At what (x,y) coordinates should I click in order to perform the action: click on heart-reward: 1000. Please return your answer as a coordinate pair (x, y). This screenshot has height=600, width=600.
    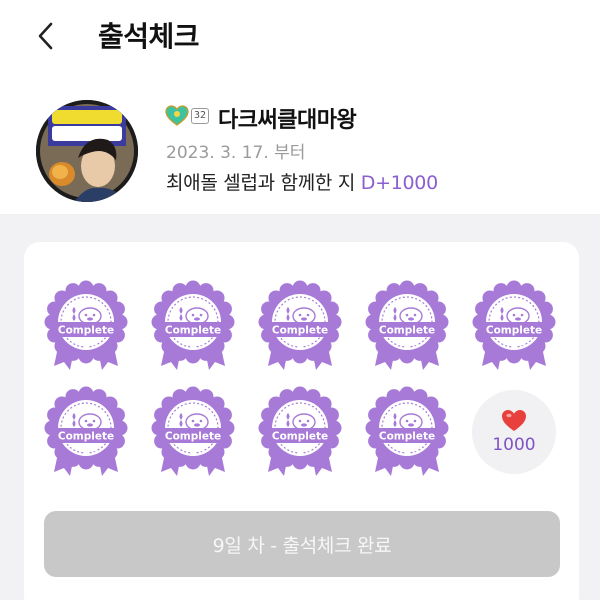
    Looking at the image, I should click on (514, 432).